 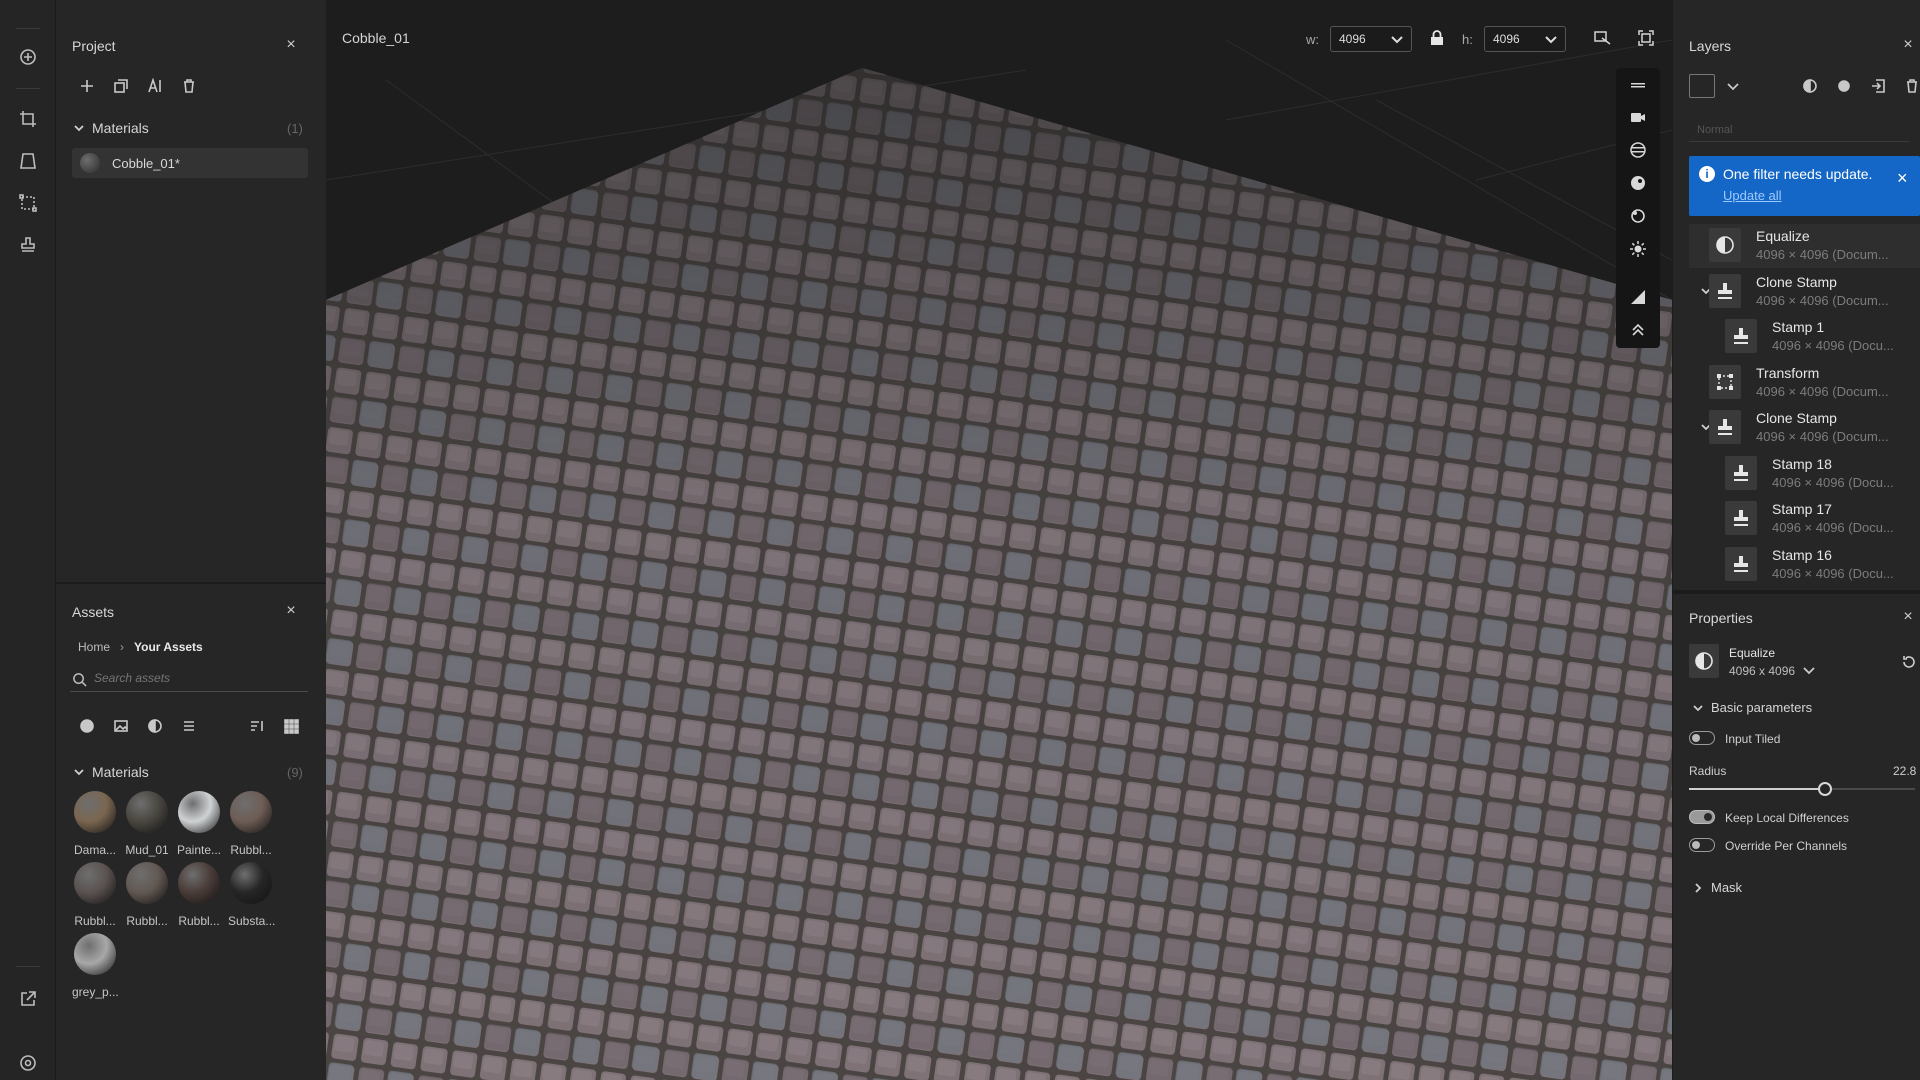 What do you see at coordinates (1437, 38) in the screenshot?
I see `lock-icon` at bounding box center [1437, 38].